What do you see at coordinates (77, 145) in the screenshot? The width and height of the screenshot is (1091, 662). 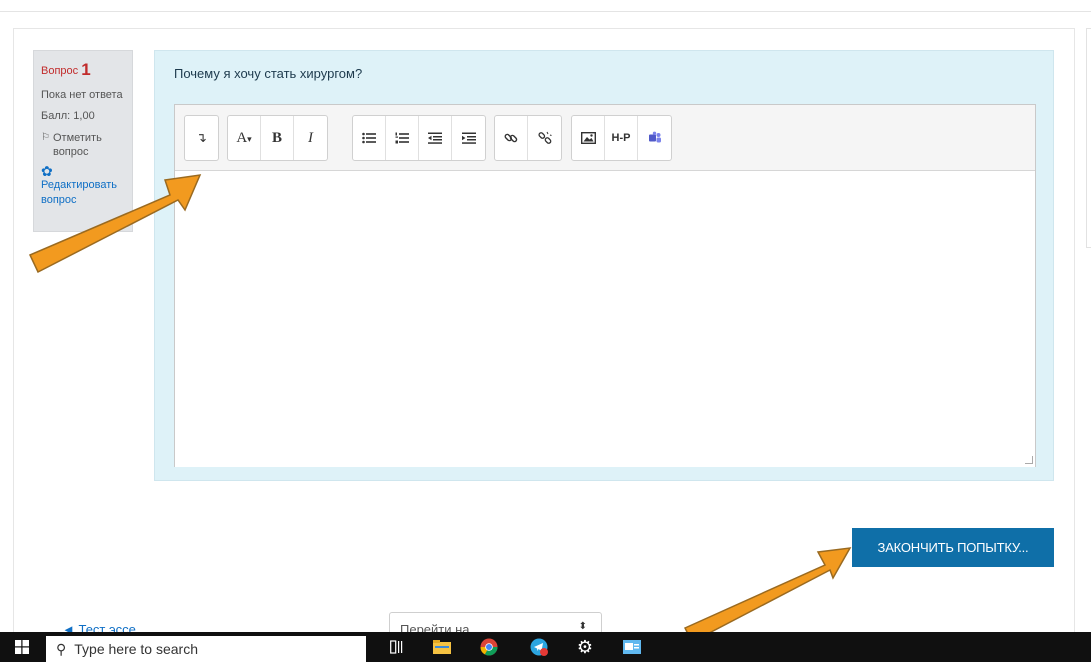 I see `flag-question-label: Отметить вопрос` at bounding box center [77, 145].